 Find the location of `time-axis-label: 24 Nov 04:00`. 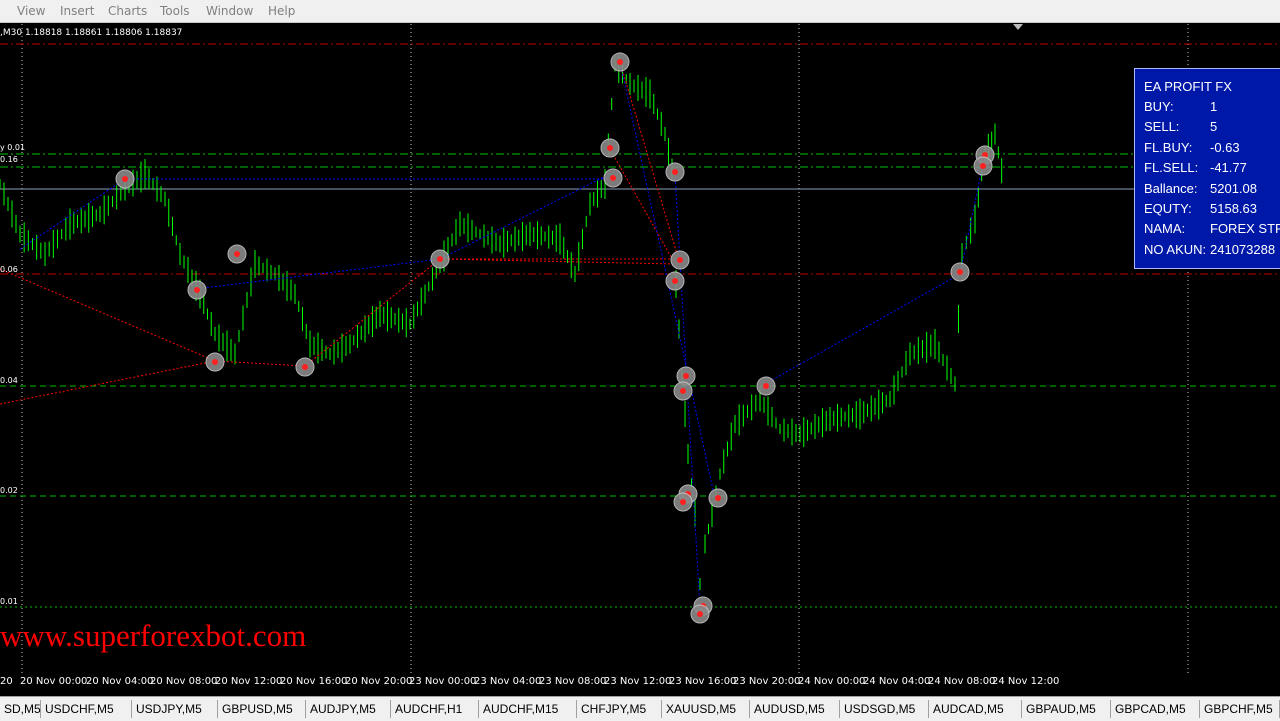

time-axis-label: 24 Nov 04:00 is located at coordinates (897, 681).